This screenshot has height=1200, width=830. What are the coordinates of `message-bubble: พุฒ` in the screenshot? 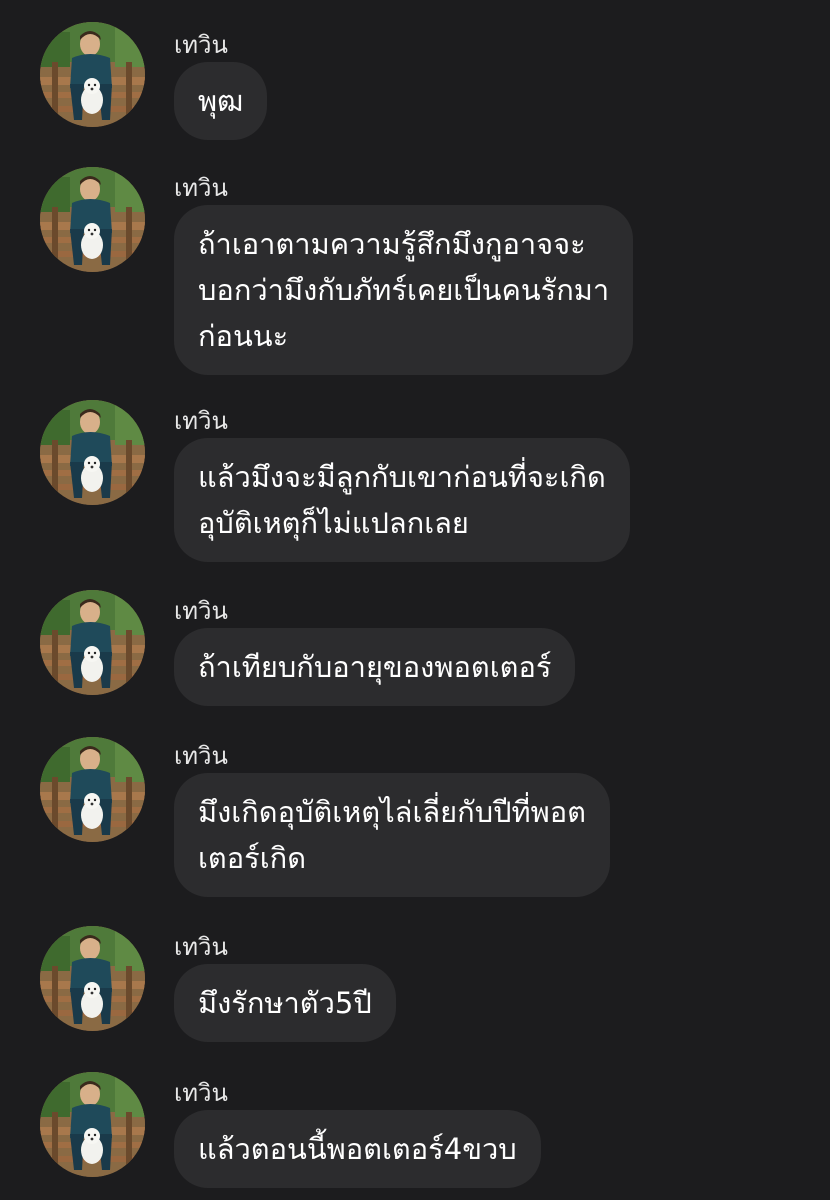 It's located at (221, 101).